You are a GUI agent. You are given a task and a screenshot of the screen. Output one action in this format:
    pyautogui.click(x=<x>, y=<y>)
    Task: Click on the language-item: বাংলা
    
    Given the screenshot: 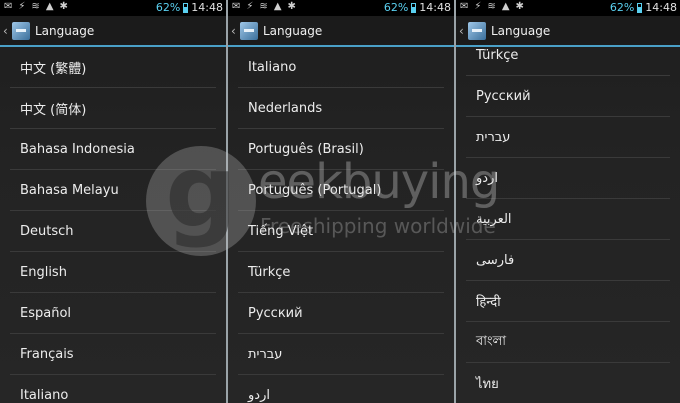 What is the action you would take?
    pyautogui.click(x=568, y=342)
    